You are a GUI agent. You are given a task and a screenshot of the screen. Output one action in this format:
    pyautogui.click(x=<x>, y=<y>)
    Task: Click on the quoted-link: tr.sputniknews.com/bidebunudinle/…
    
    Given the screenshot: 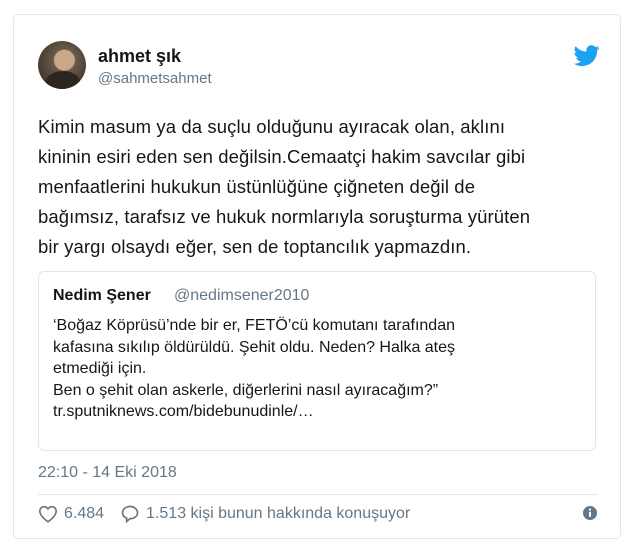 What is the action you would take?
    pyautogui.click(x=313, y=412)
    